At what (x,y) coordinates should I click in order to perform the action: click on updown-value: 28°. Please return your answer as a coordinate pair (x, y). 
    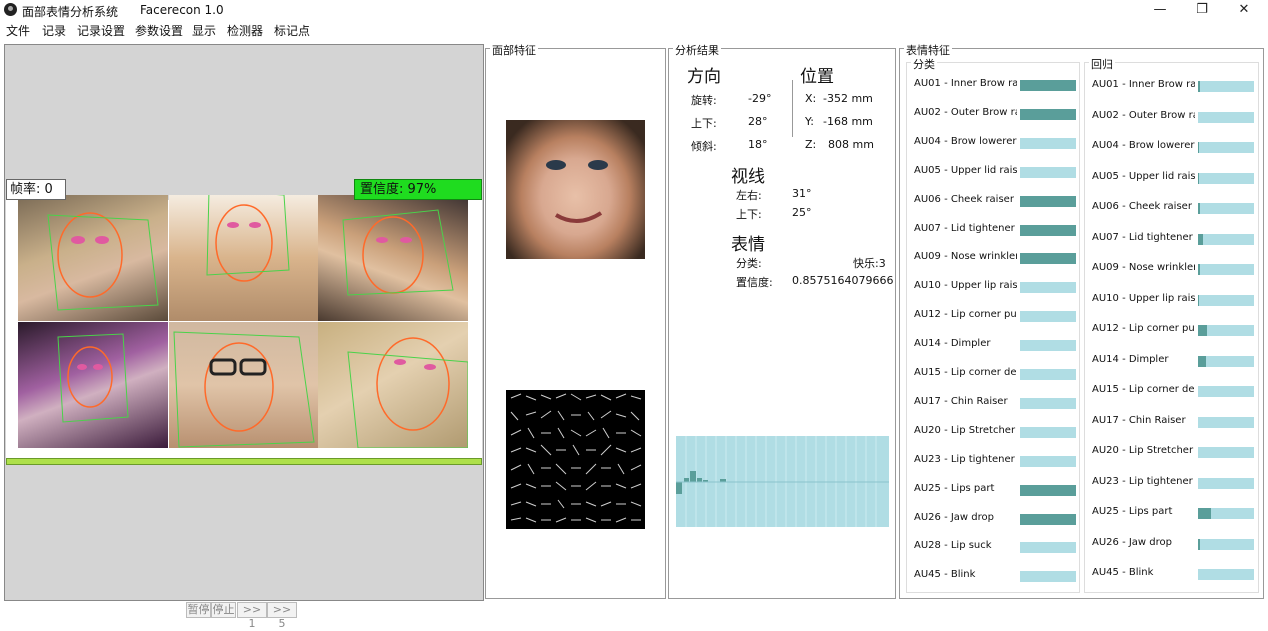
    Looking at the image, I should click on (758, 121).